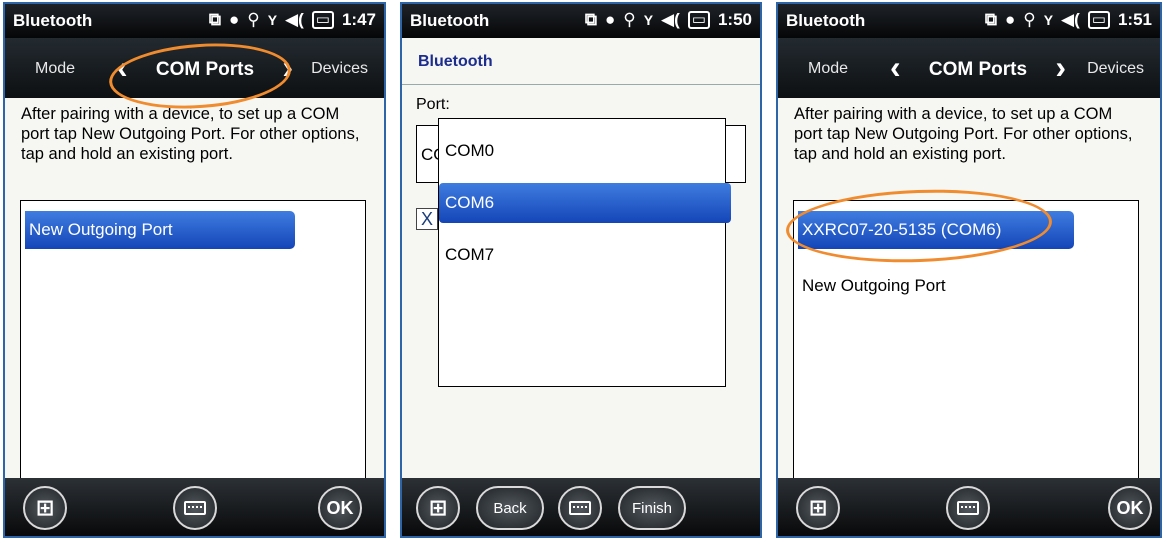 Image resolution: width=1165 pixels, height=542 pixels. Describe the element at coordinates (1134, 19) in the screenshot. I see `clock: 1:51` at that location.